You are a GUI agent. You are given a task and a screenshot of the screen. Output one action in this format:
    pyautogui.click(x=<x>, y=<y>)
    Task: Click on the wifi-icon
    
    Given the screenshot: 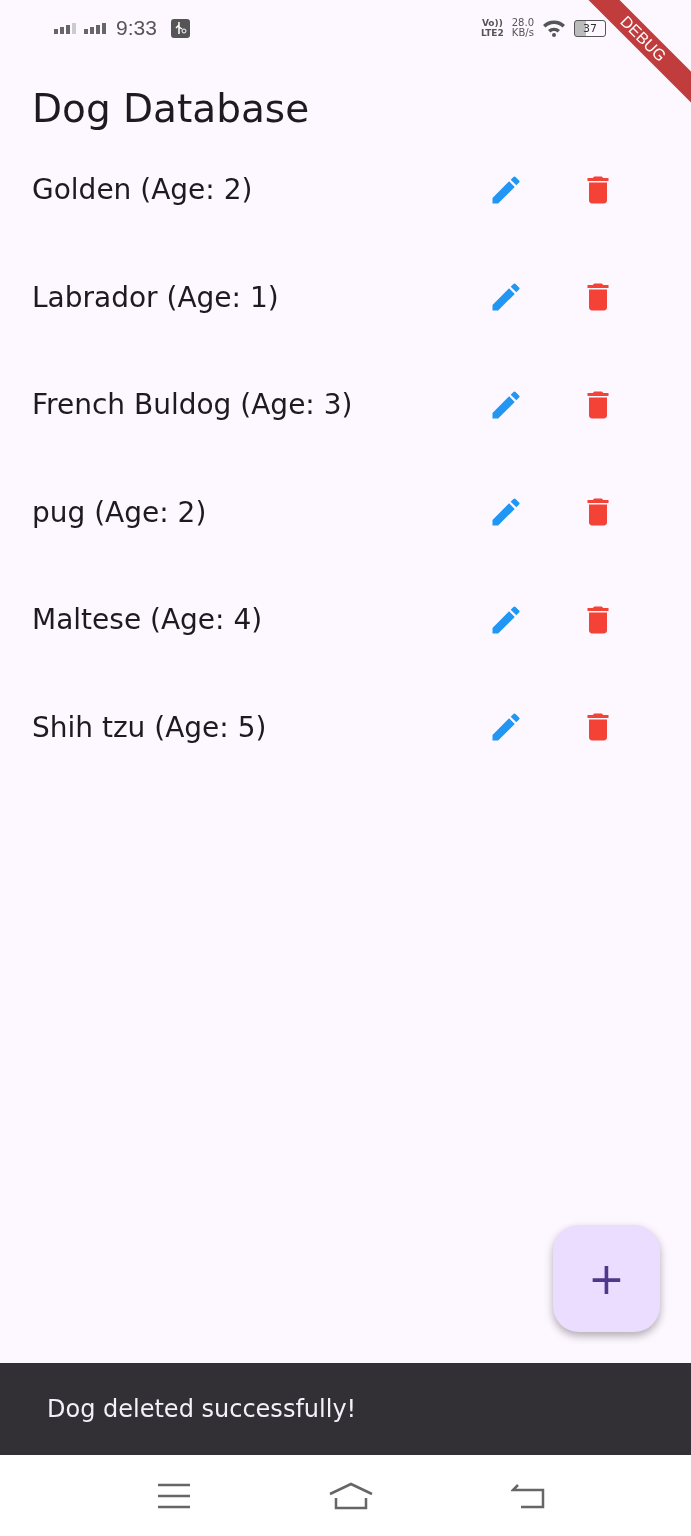 What is the action you would take?
    pyautogui.click(x=554, y=28)
    